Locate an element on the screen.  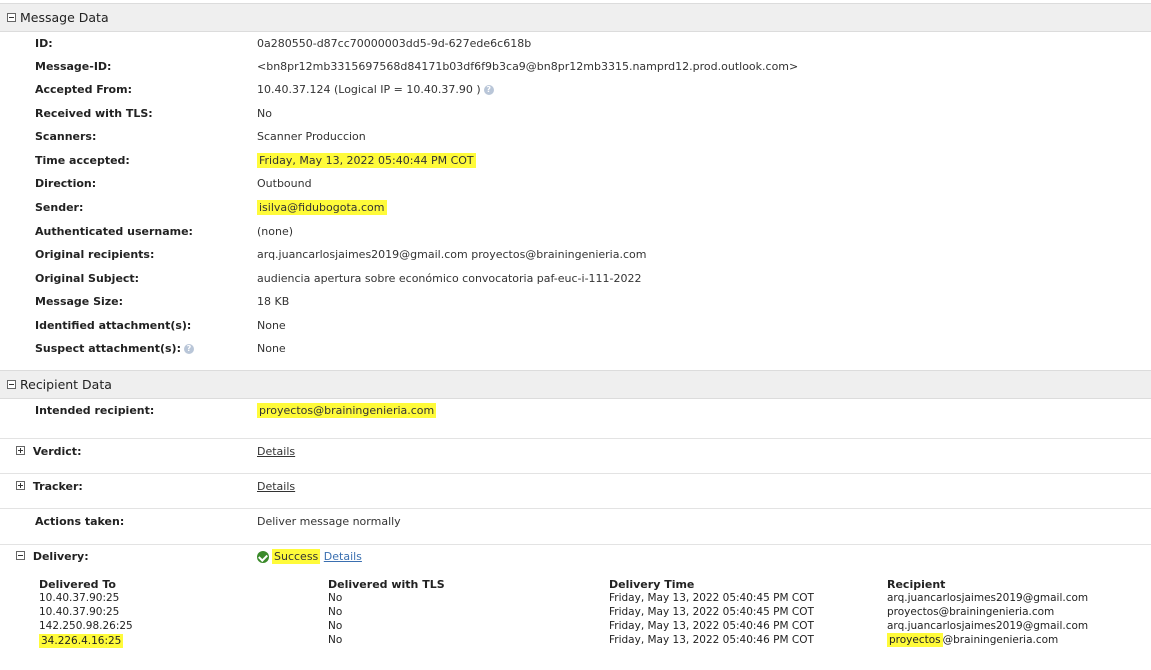
field-label: Time accepted: is located at coordinates (82, 160).